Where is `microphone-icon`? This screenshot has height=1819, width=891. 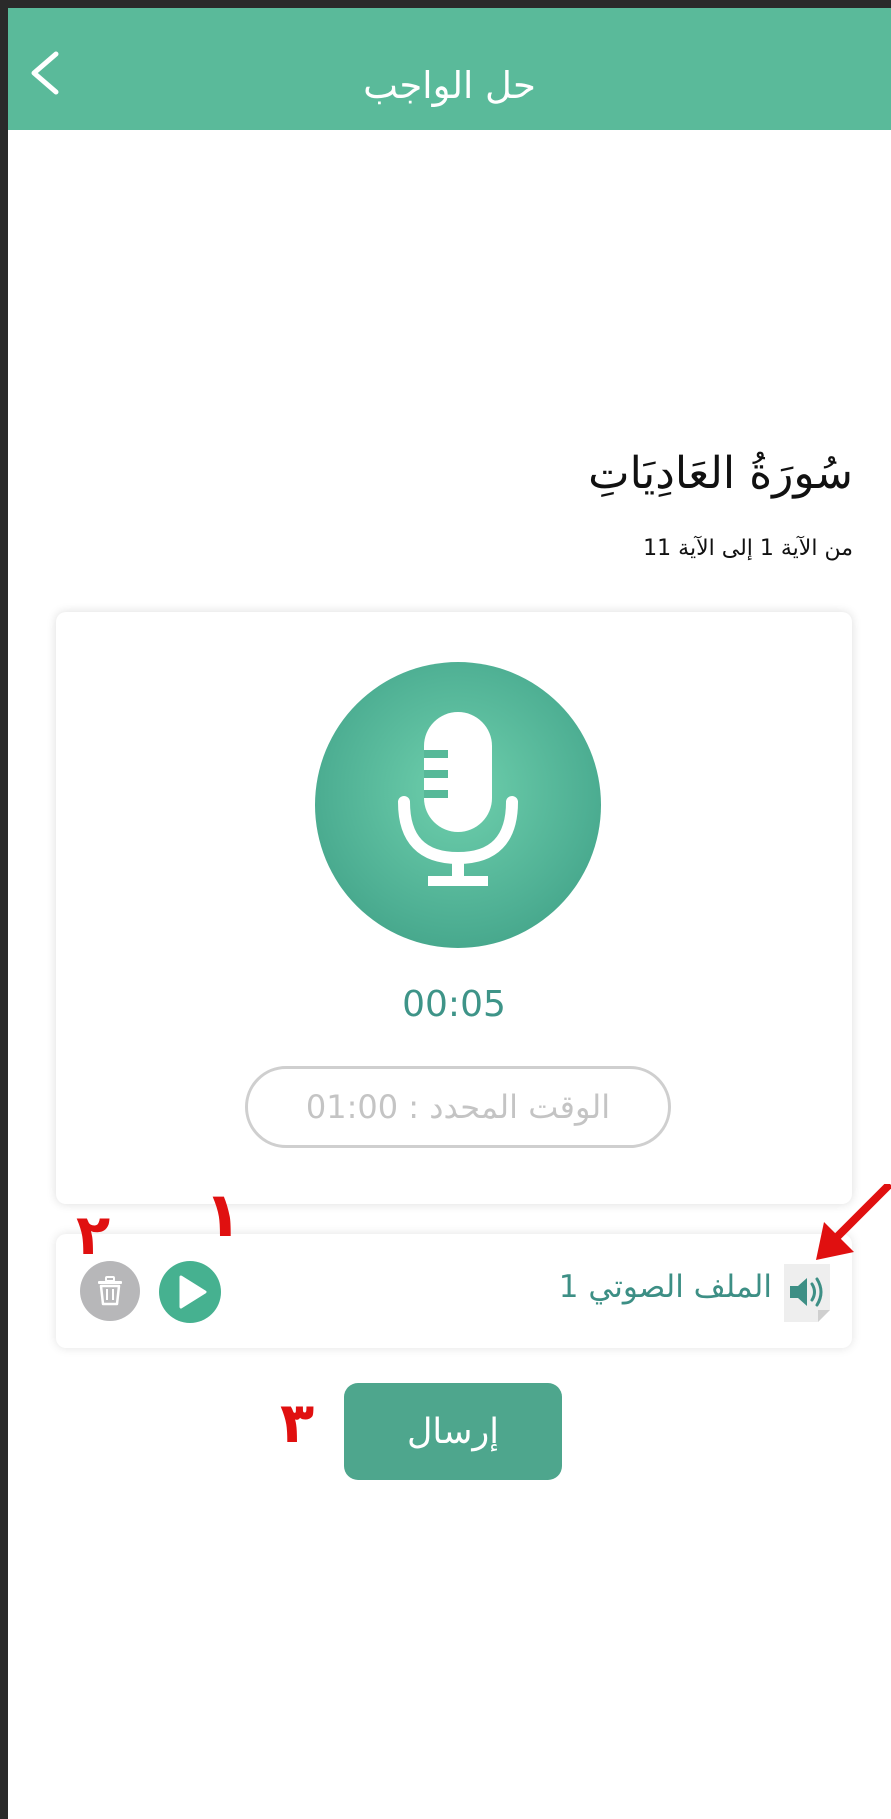 microphone-icon is located at coordinates (458, 799).